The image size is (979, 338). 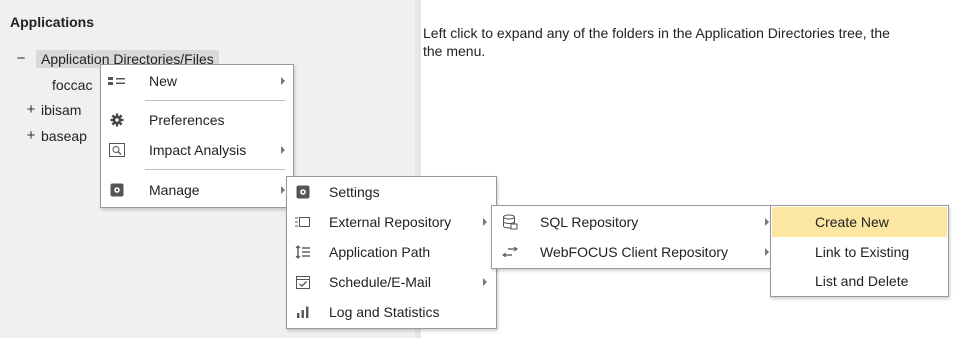 I want to click on tree-item-label: foccac, so click(x=72, y=85).